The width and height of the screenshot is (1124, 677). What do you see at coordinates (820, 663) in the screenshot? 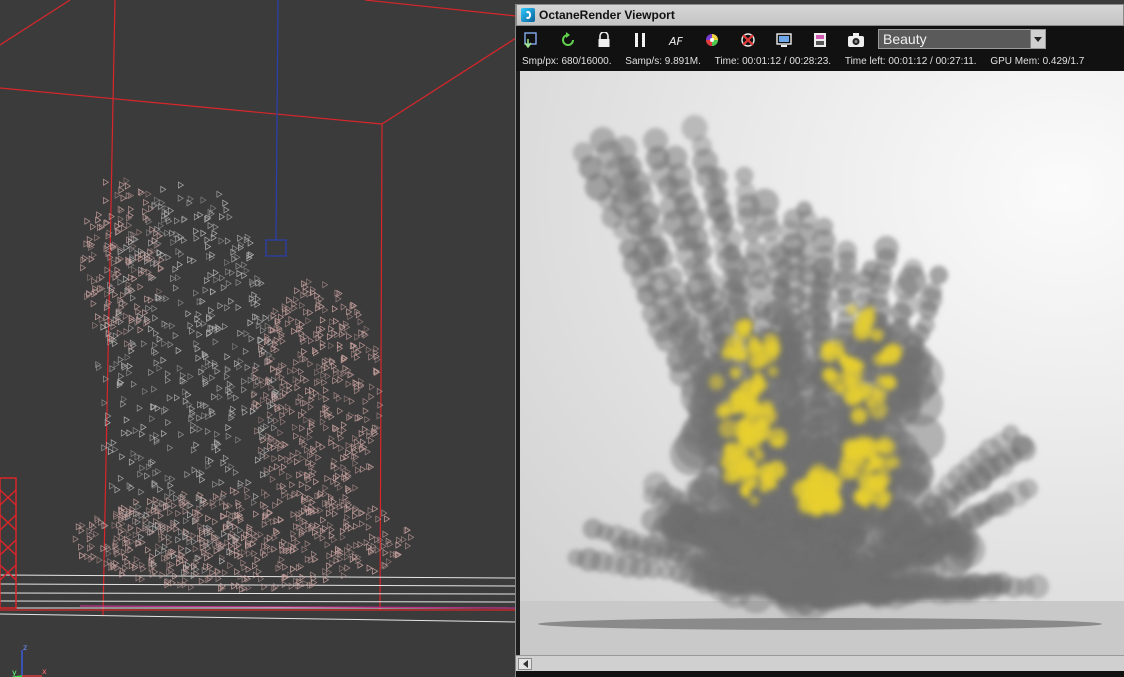
I see `horizontal-scrollbar` at bounding box center [820, 663].